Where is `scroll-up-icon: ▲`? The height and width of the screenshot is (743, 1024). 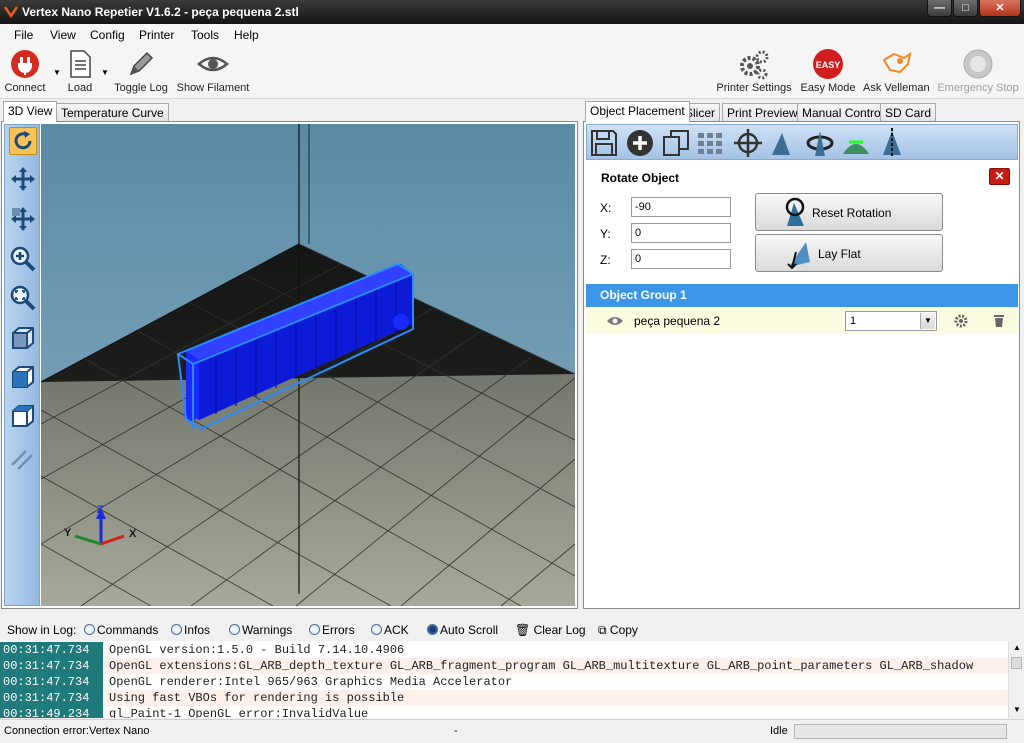
scroll-up-icon: ▲ is located at coordinates (1017, 647).